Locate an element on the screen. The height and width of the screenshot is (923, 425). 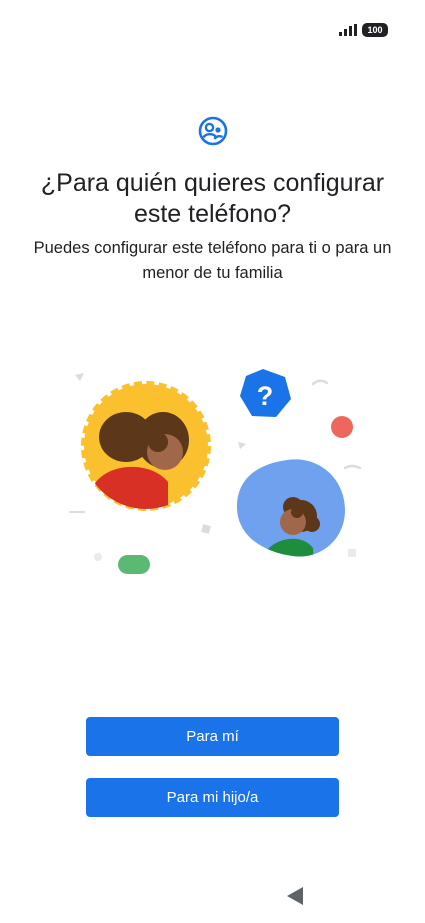
back-triangle-icon is located at coordinates (295, 896).